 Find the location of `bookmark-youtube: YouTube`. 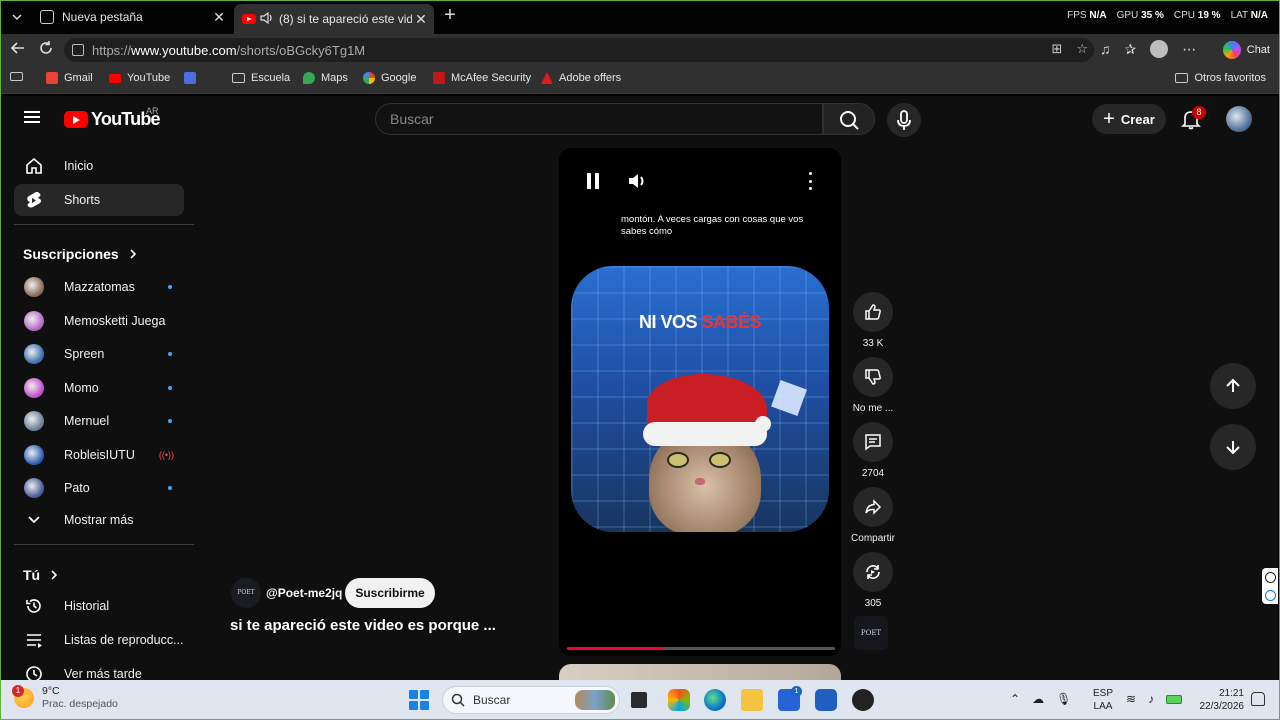

bookmark-youtube: YouTube is located at coordinates (139, 78).